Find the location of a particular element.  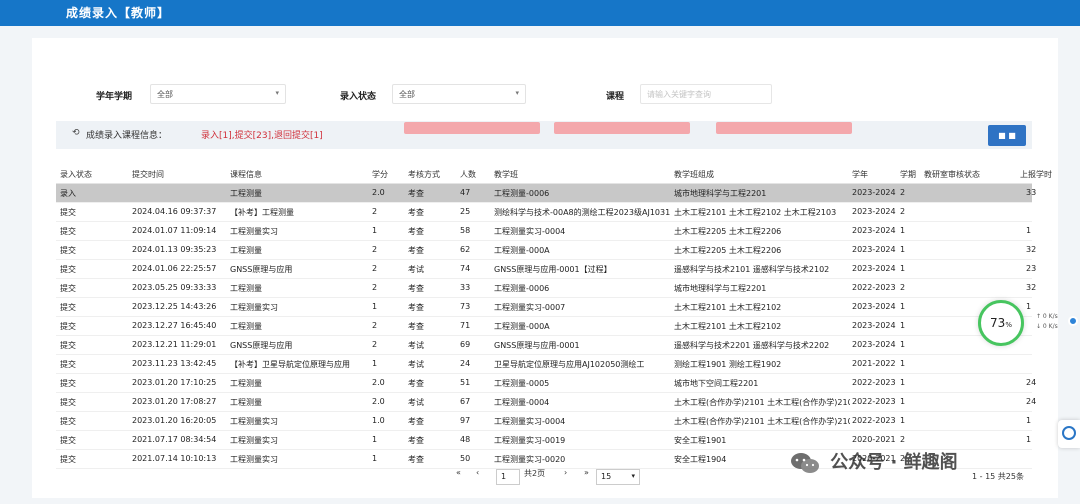

column-header-course-info: 课程信息 is located at coordinates (246, 174).